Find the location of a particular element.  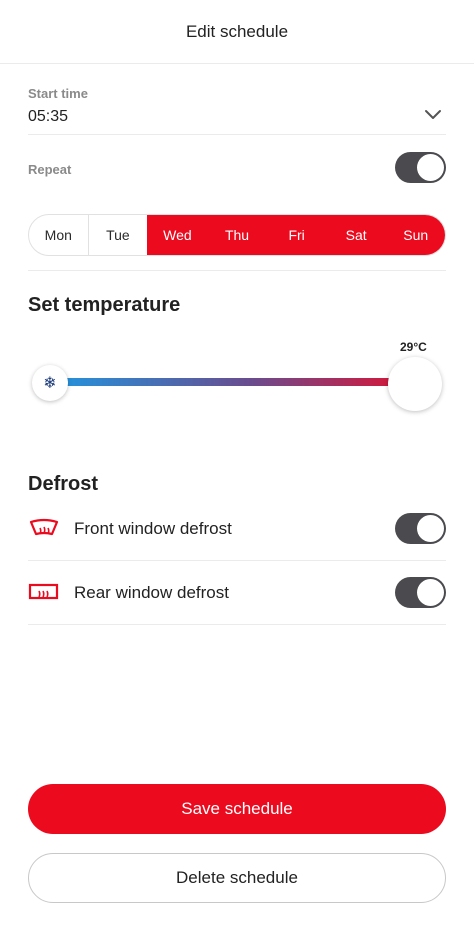

temperature-slider-thumb is located at coordinates (415, 384).